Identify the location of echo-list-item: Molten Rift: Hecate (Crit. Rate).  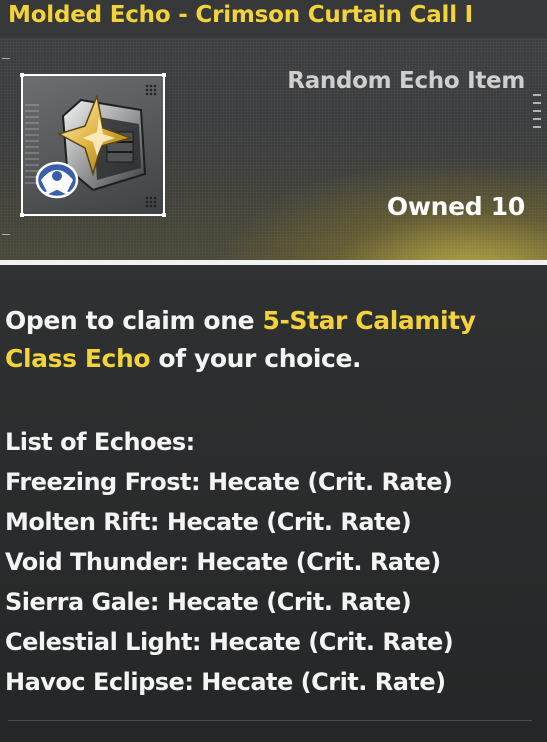
(208, 522).